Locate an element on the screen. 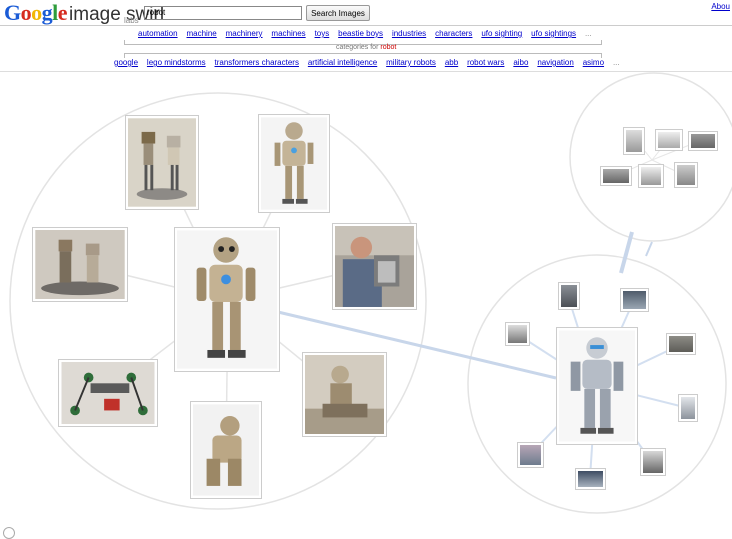 The image size is (732, 539). silver-robot-center-image is located at coordinates (597, 386).